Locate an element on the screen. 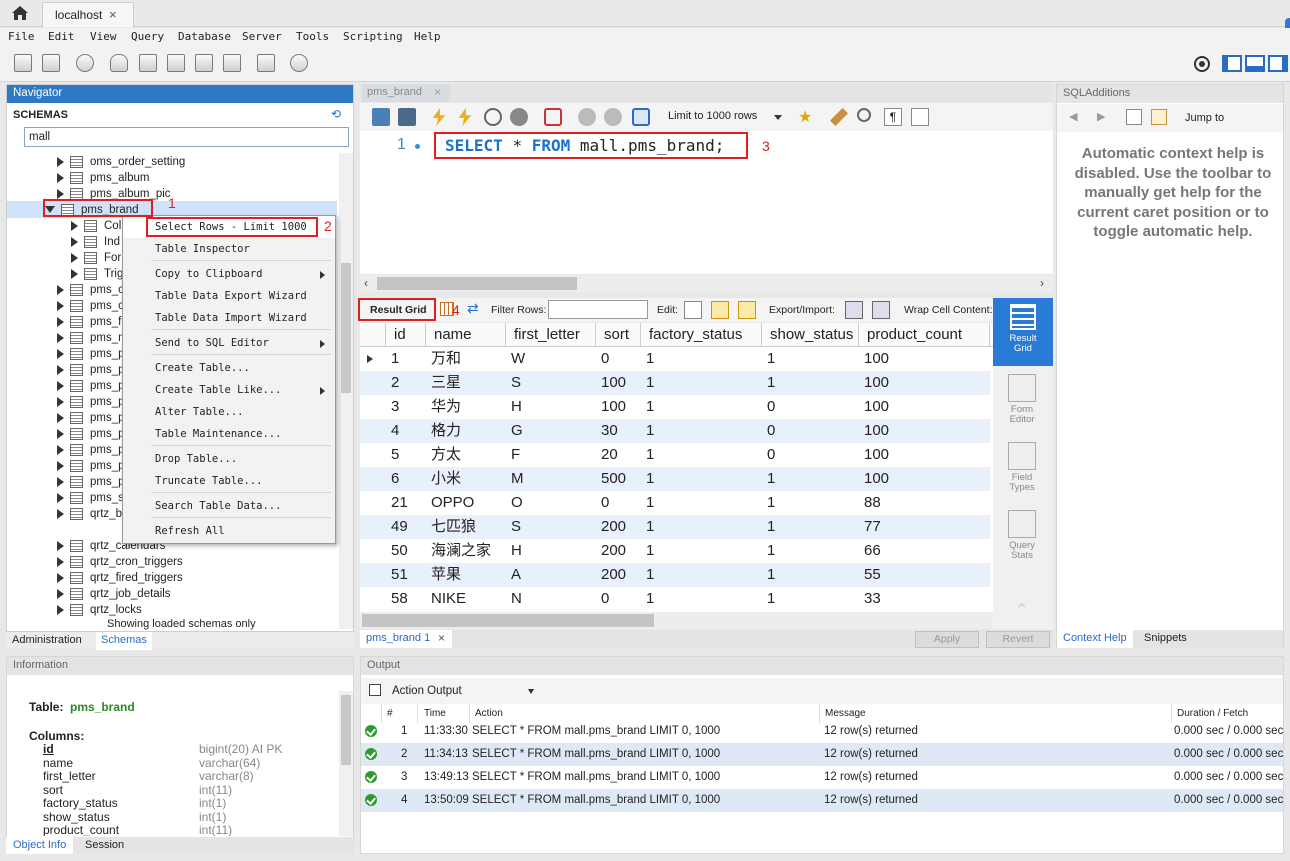 Image resolution: width=1290 pixels, height=861 pixels. tab-snippets: Snippets is located at coordinates (1165, 638).